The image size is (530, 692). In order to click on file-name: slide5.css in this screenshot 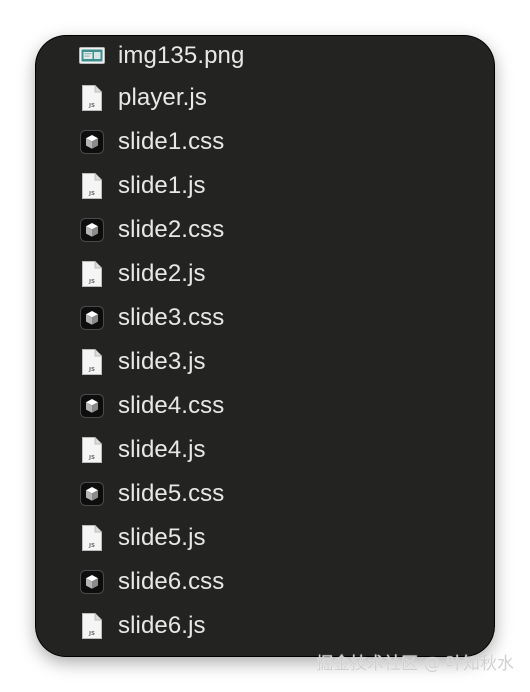, I will do `click(171, 493)`.